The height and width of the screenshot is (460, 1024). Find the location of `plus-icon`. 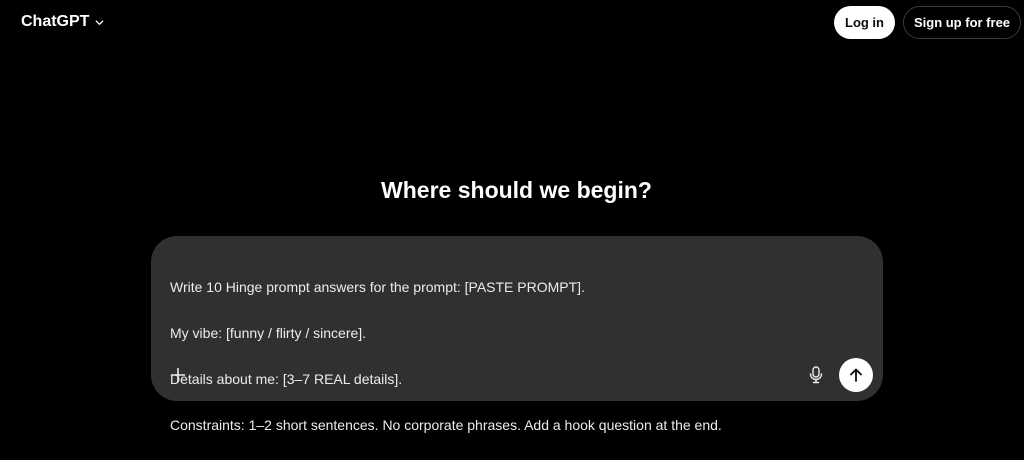

plus-icon is located at coordinates (178, 375).